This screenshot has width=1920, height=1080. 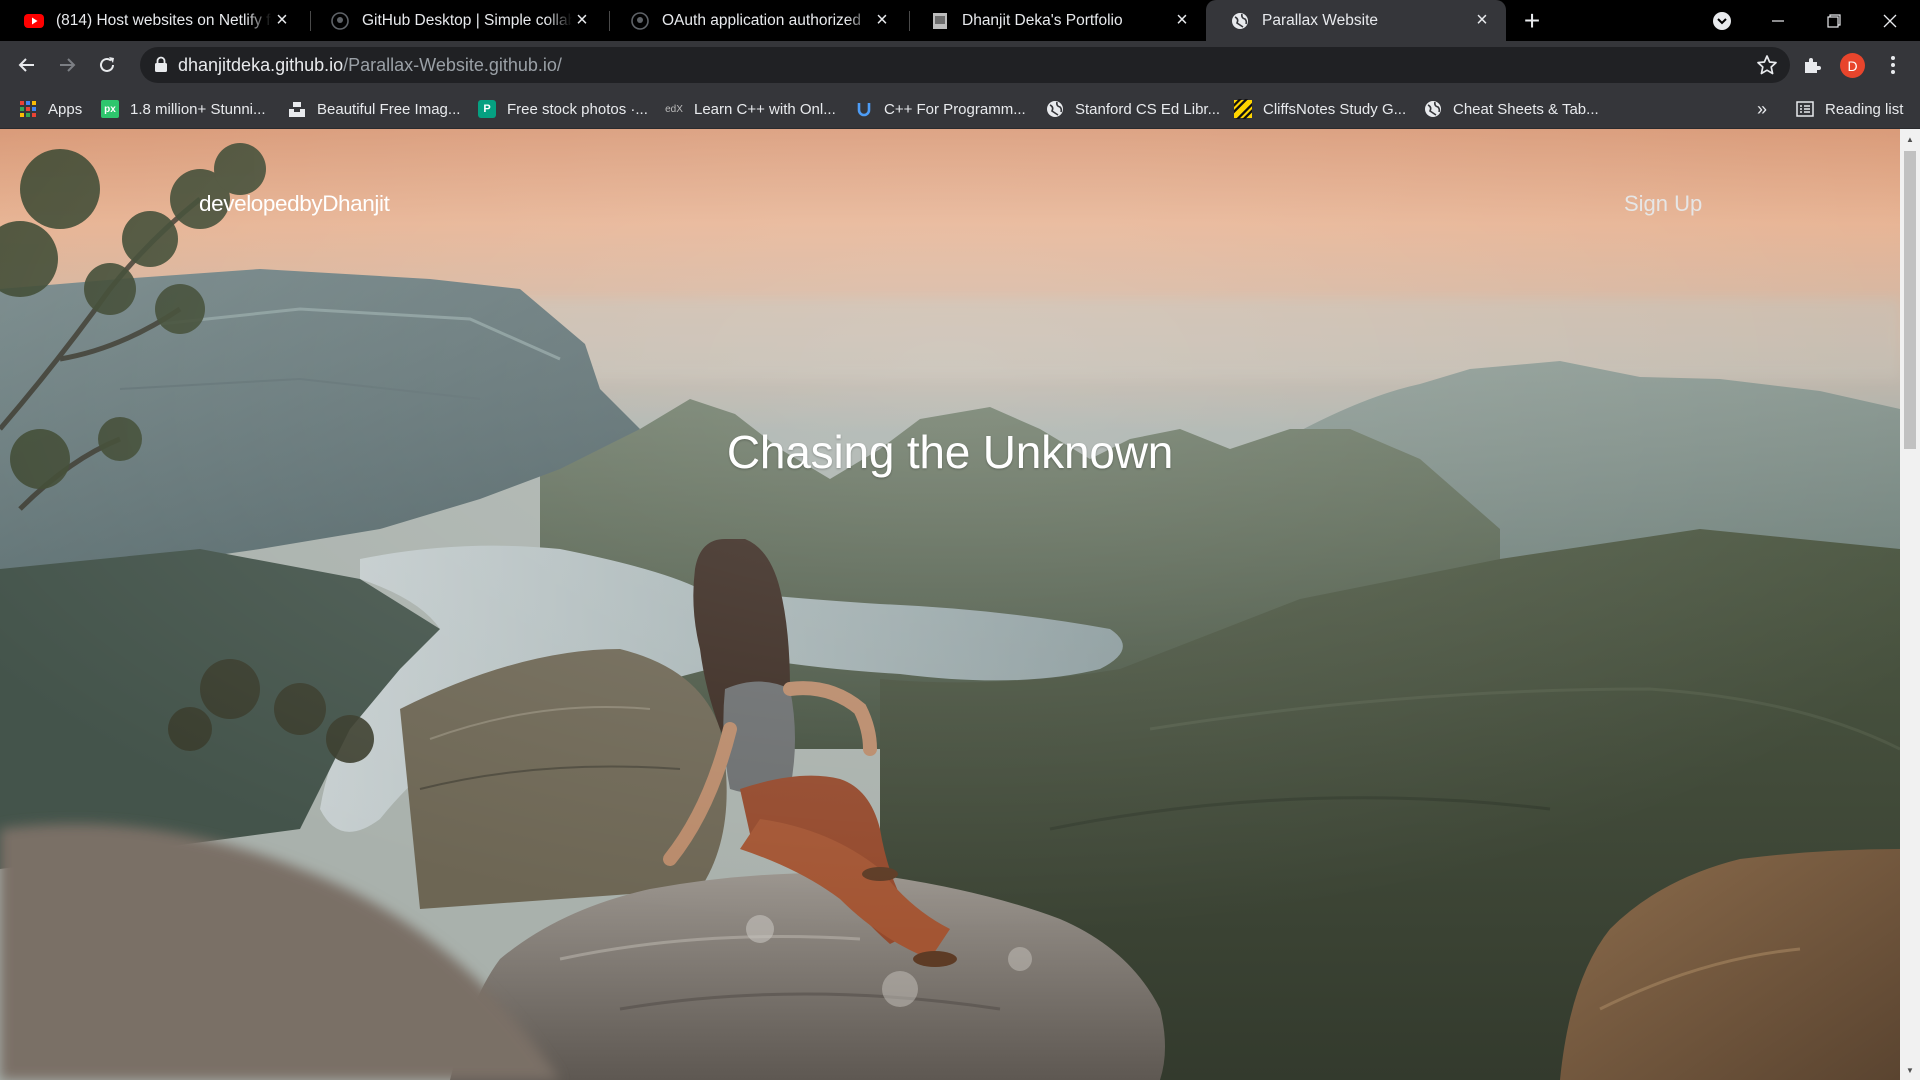 I want to click on tab-title: Dhanjit Deka's Portfolio, so click(x=1042, y=20).